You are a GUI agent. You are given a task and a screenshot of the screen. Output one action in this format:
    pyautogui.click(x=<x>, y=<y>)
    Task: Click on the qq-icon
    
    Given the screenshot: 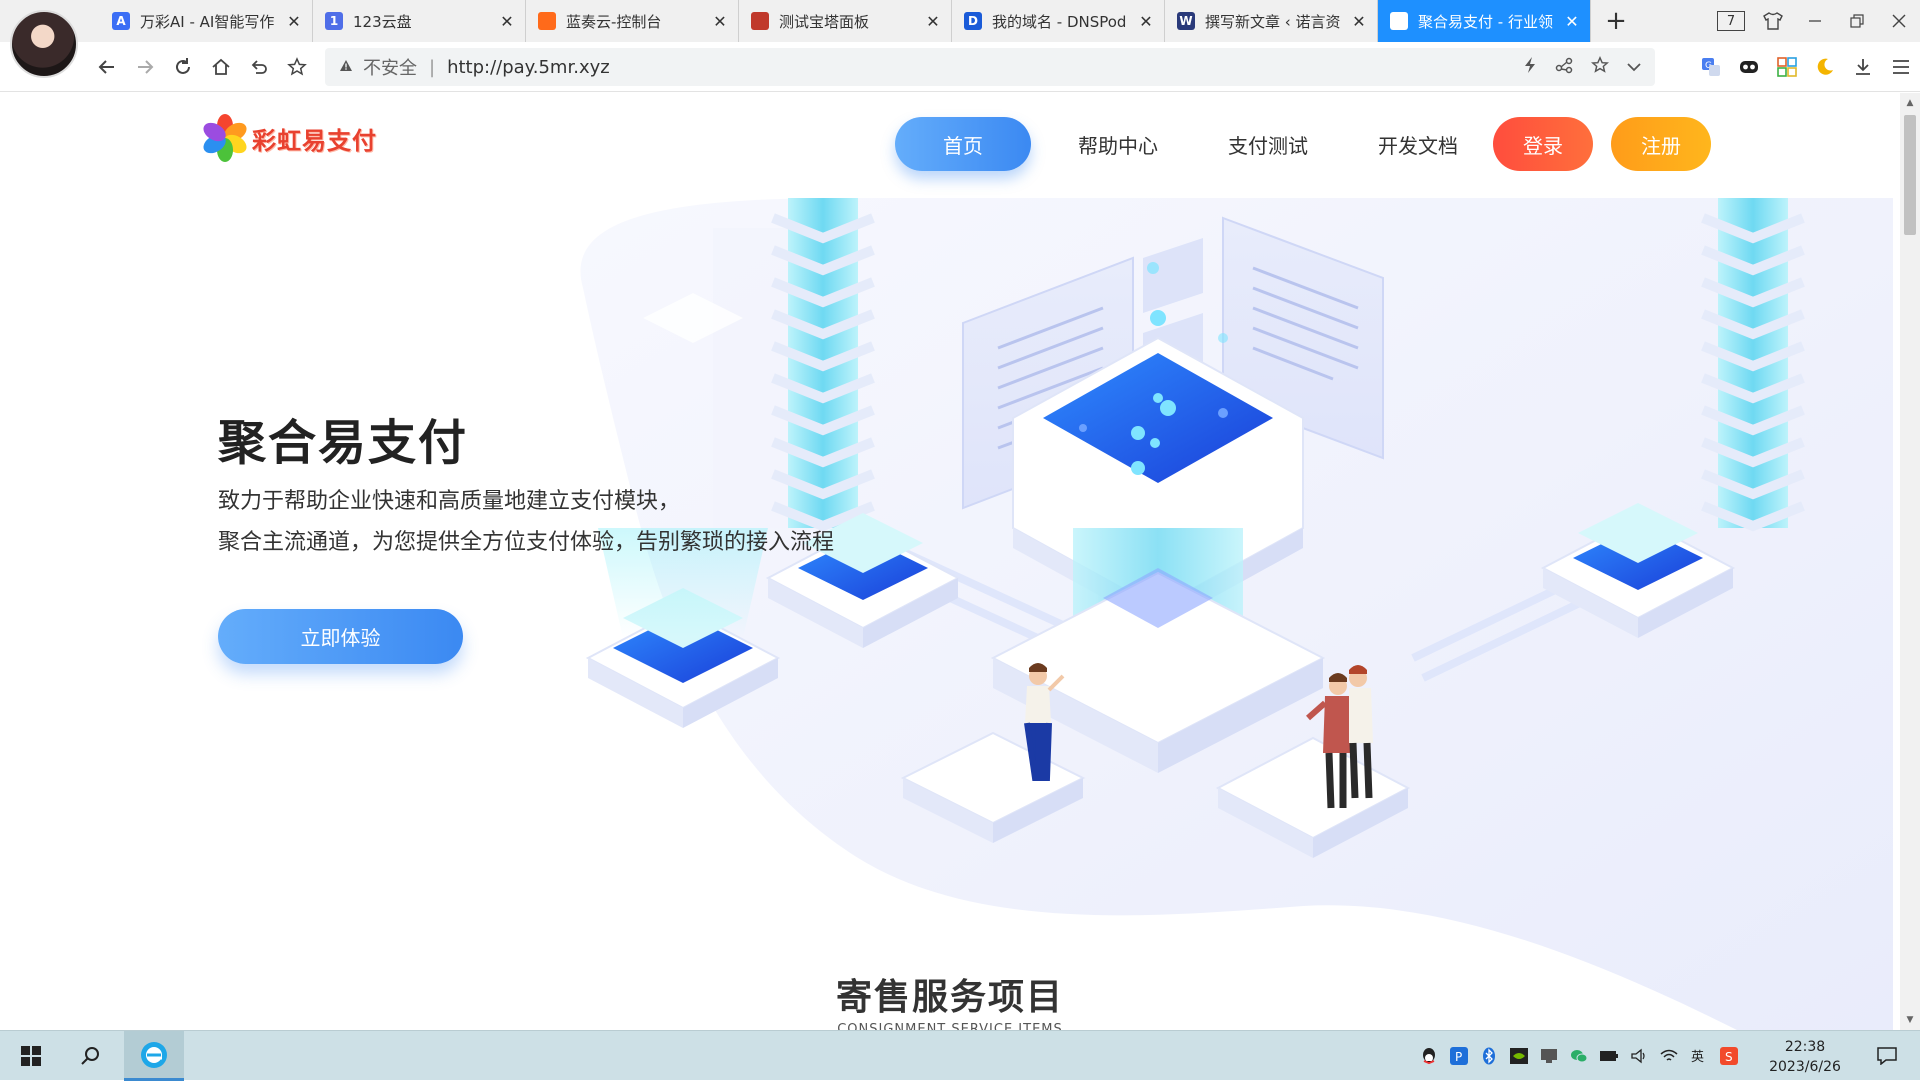 What is the action you would take?
    pyautogui.click(x=1429, y=1056)
    